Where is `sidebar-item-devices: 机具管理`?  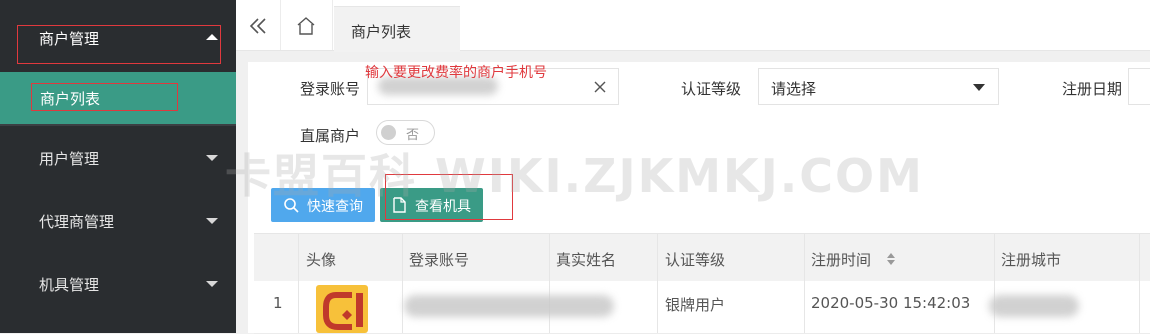 sidebar-item-devices: 机具管理 is located at coordinates (118, 283).